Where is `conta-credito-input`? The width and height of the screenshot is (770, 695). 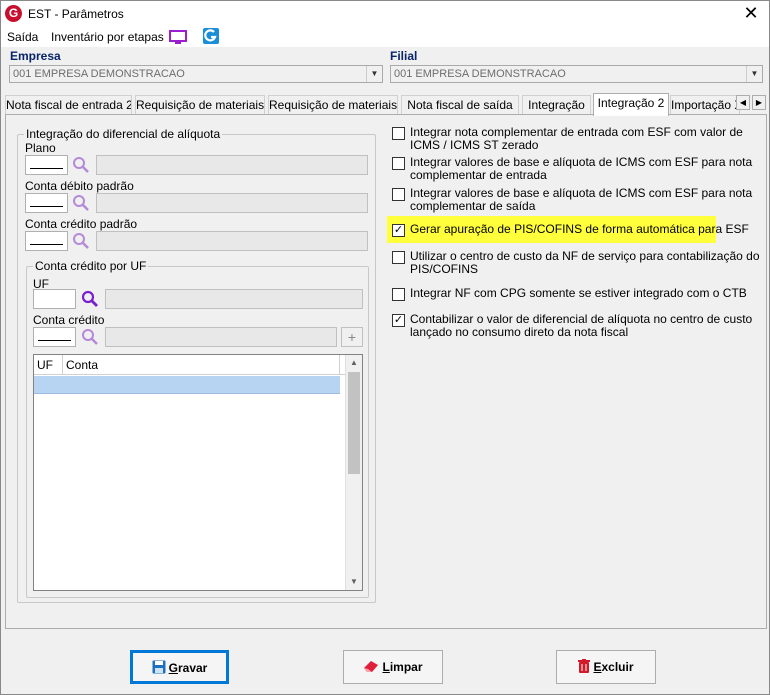 conta-credito-input is located at coordinates (46, 241).